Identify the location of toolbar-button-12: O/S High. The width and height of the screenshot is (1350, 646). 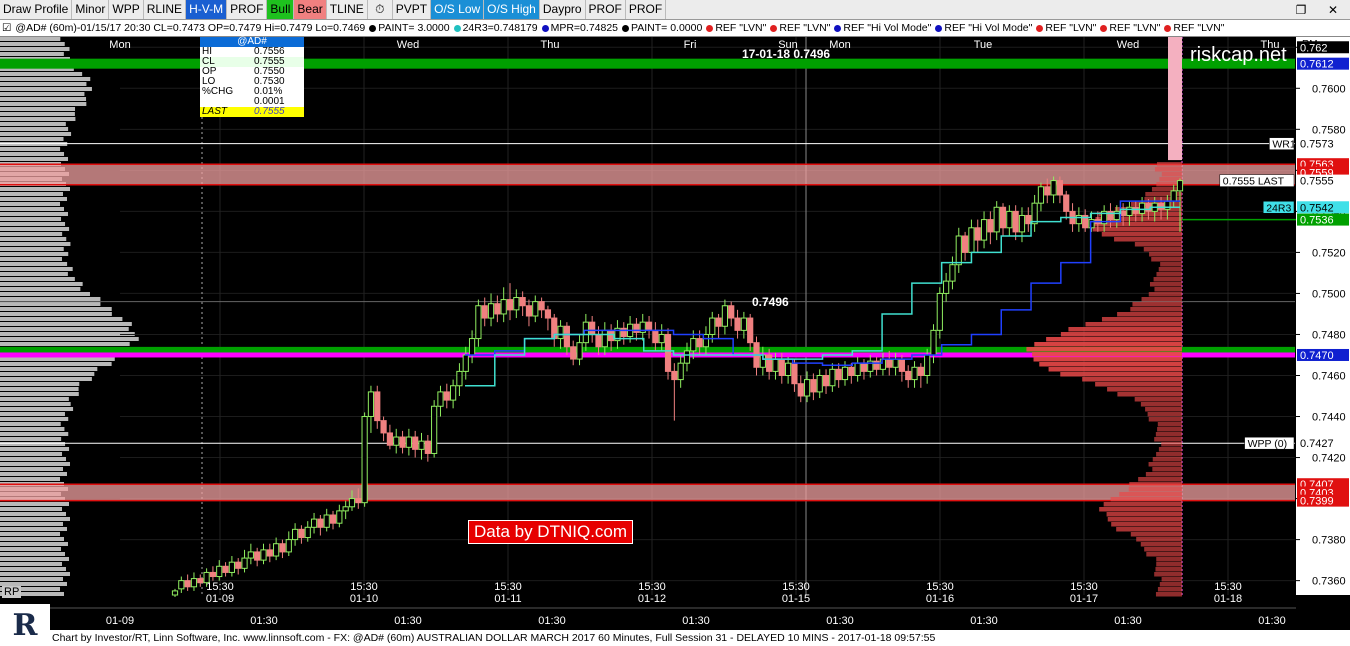
(512, 9).